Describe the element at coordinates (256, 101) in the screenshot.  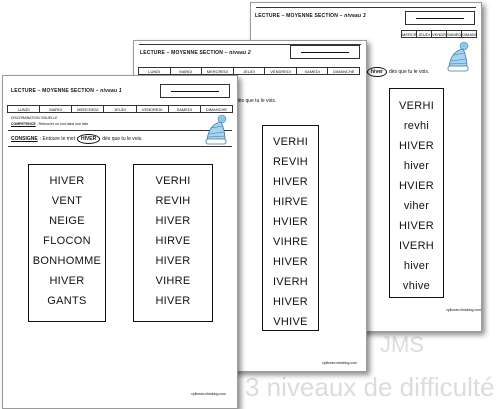
I see `sheet2-instruction: dès que tu le vois.` at that location.